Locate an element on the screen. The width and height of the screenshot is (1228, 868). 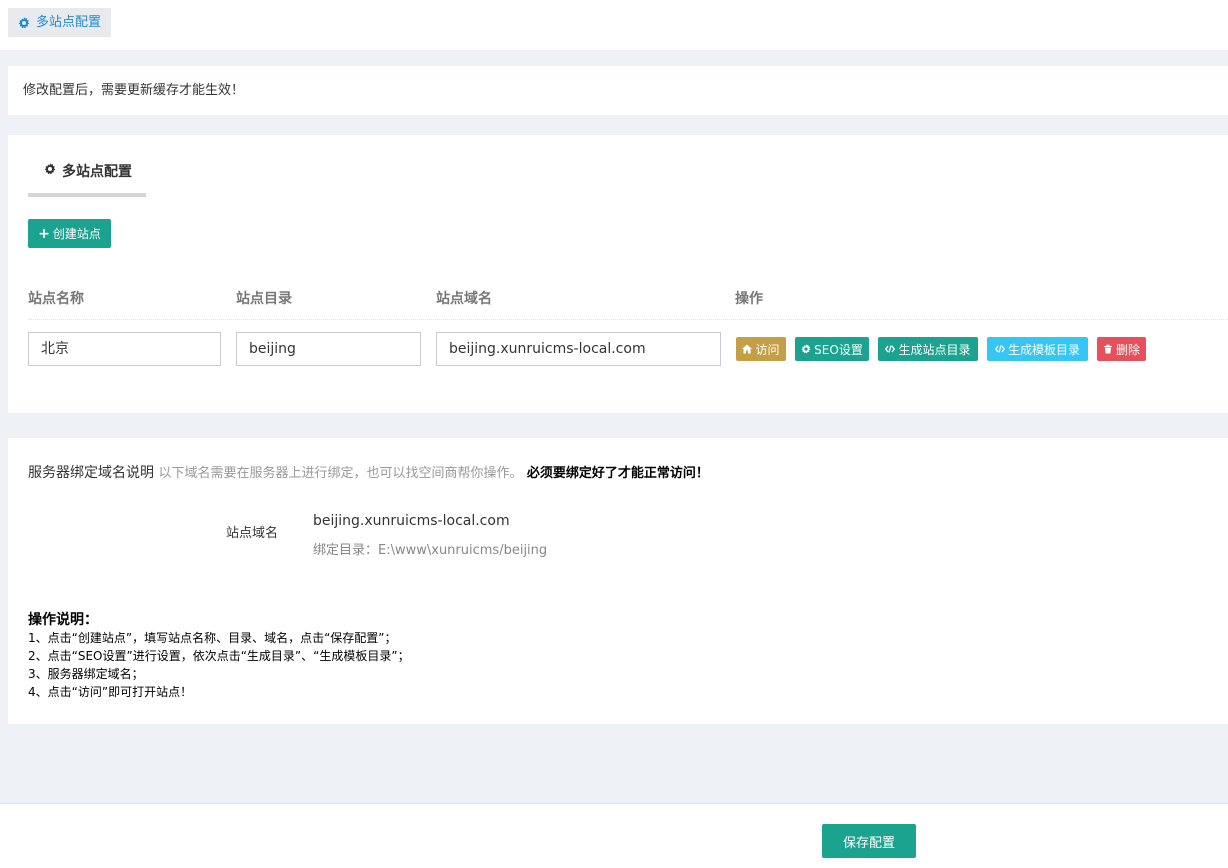
binding-warning: 必须要绑定好了才能正常访问！ is located at coordinates (617, 473).